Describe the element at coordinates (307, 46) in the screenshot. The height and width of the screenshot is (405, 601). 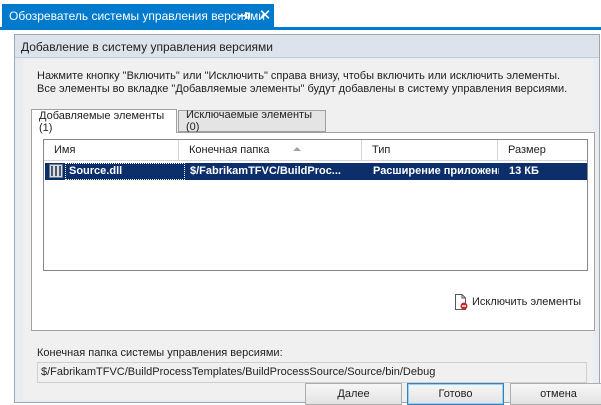
I see `dialog-title: Добавление в систему управления версиями` at that location.